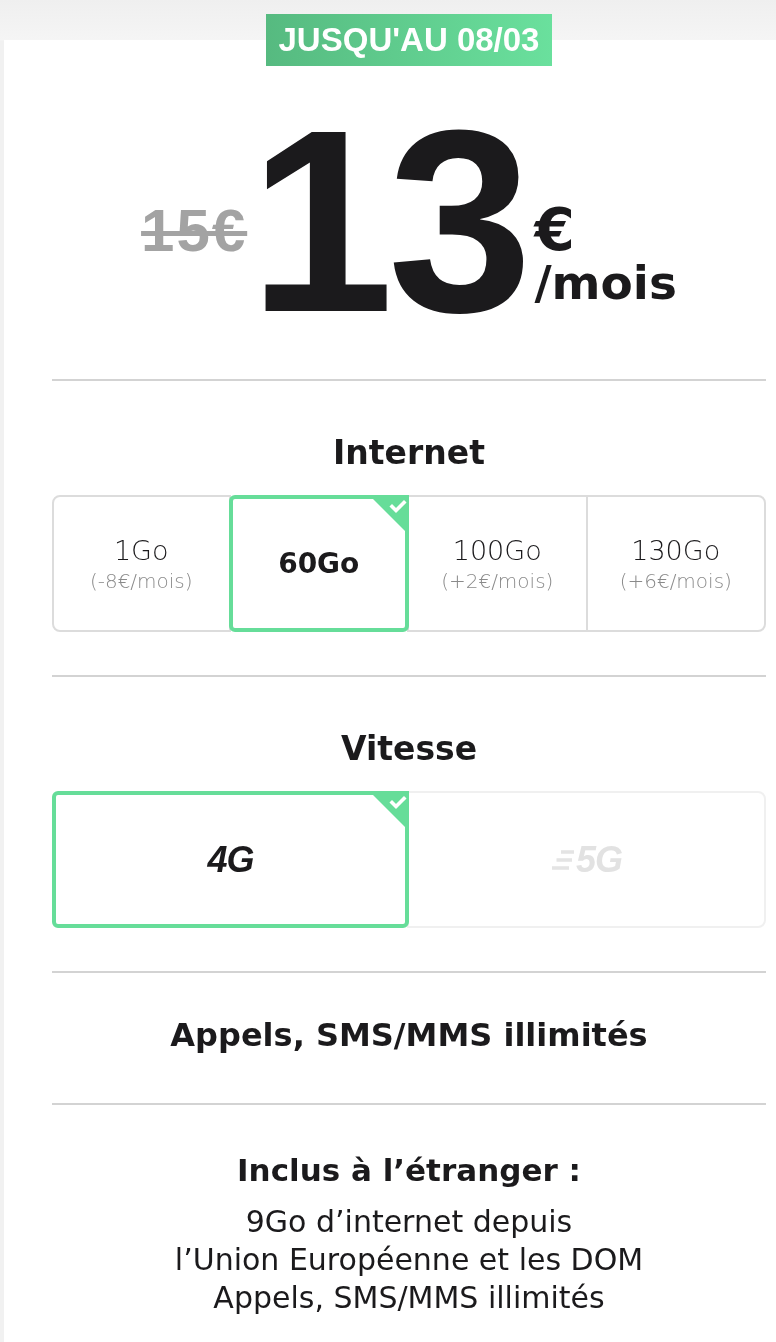 This screenshot has width=776, height=1342. What do you see at coordinates (409, 1298) in the screenshot?
I see `feature-line: Appels, SMS/MMS illimités` at bounding box center [409, 1298].